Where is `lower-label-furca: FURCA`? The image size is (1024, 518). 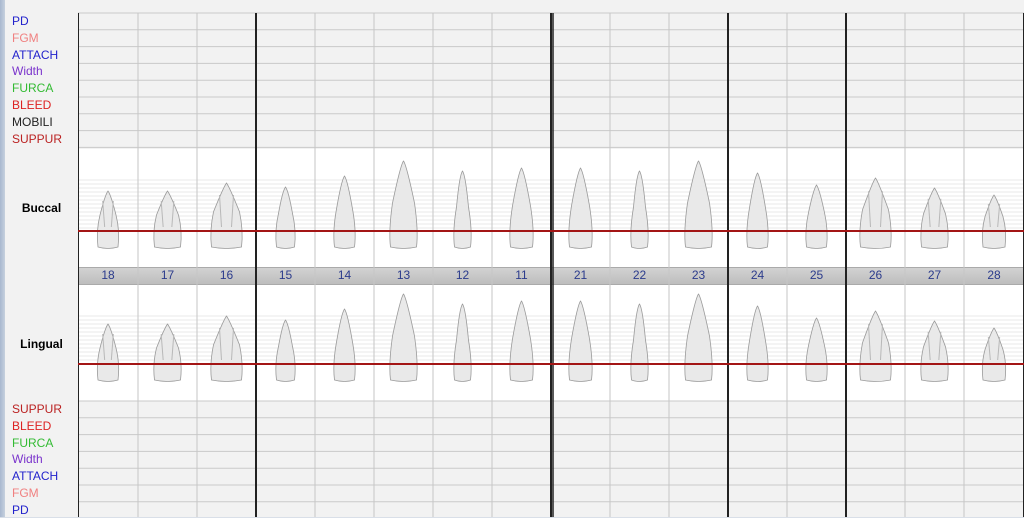 lower-label-furca: FURCA is located at coordinates (33, 442).